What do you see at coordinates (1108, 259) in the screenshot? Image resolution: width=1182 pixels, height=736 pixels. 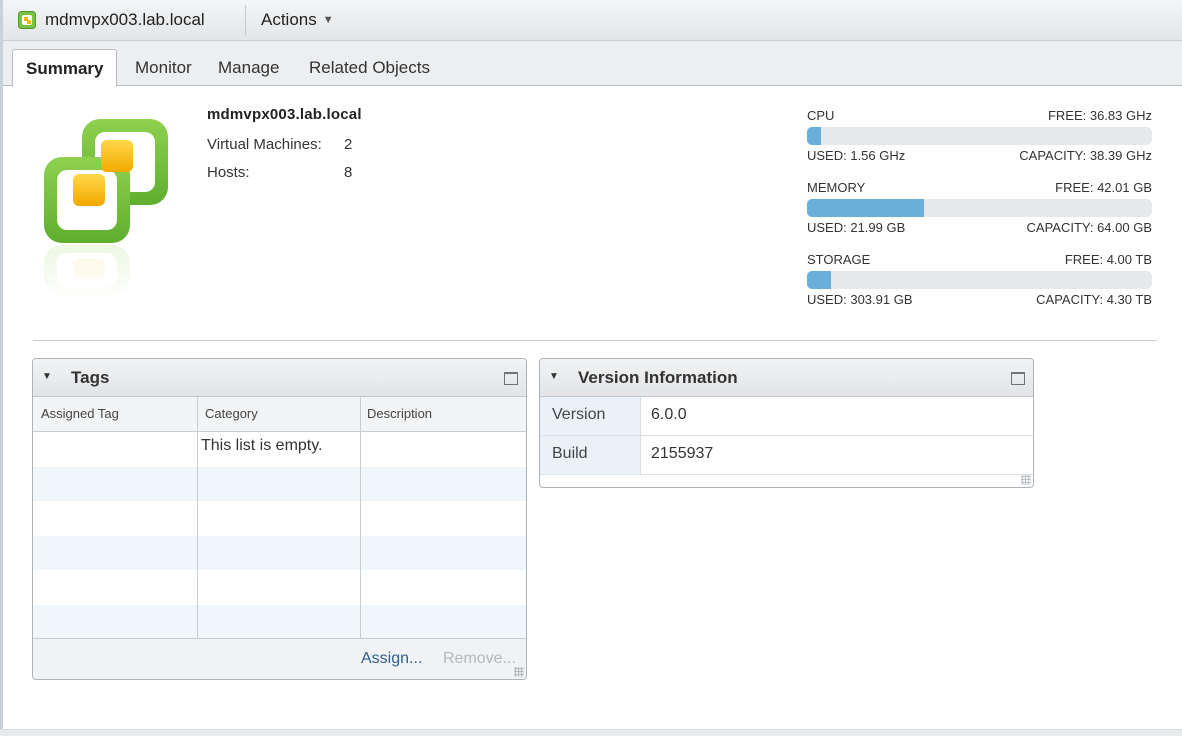 I see `storage-free: FREE: 4.00 TB` at bounding box center [1108, 259].